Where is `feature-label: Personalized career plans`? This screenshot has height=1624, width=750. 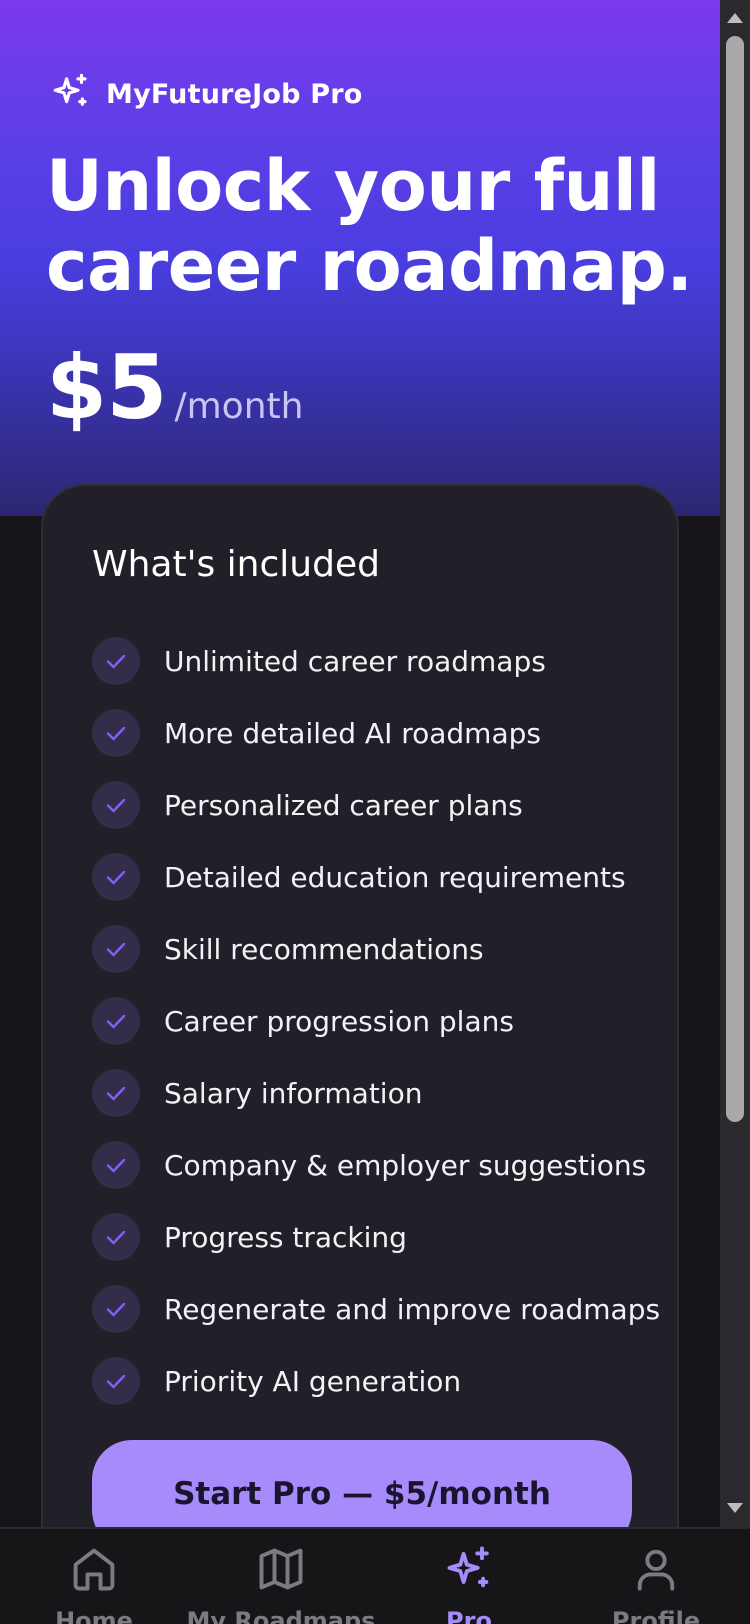 feature-label: Personalized career plans is located at coordinates (343, 805).